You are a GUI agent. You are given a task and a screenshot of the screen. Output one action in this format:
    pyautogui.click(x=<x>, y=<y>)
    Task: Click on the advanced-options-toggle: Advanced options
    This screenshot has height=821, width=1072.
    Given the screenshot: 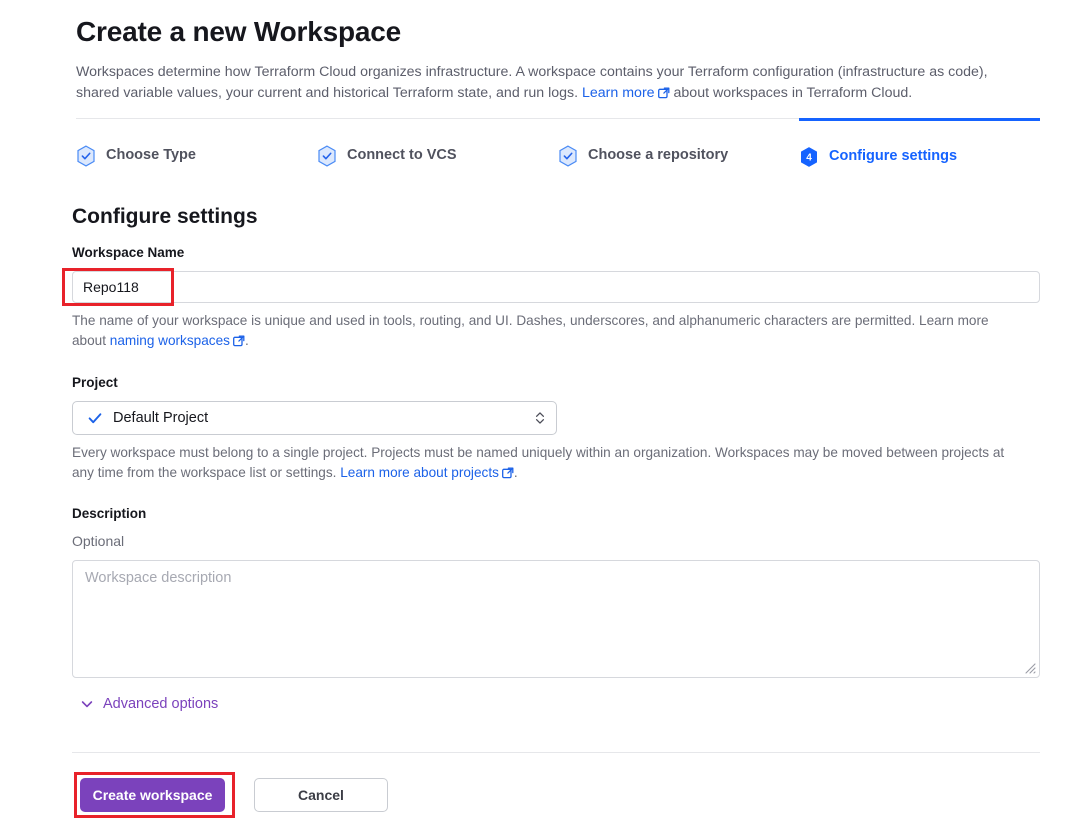 What is the action you would take?
    pyautogui.click(x=149, y=704)
    